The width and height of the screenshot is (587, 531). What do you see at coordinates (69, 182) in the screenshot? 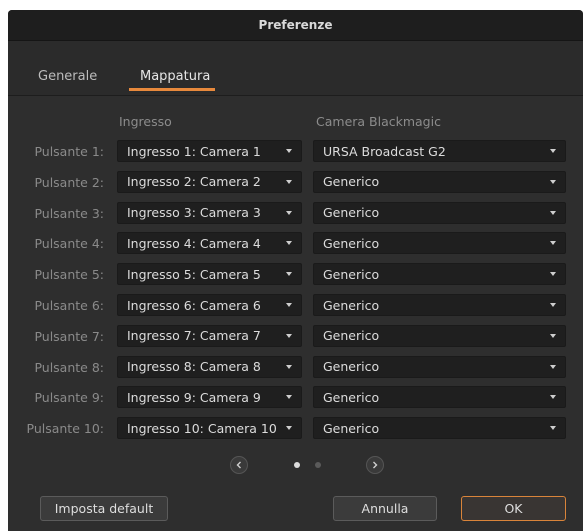
I see `row-label: Pulsante 2:` at bounding box center [69, 182].